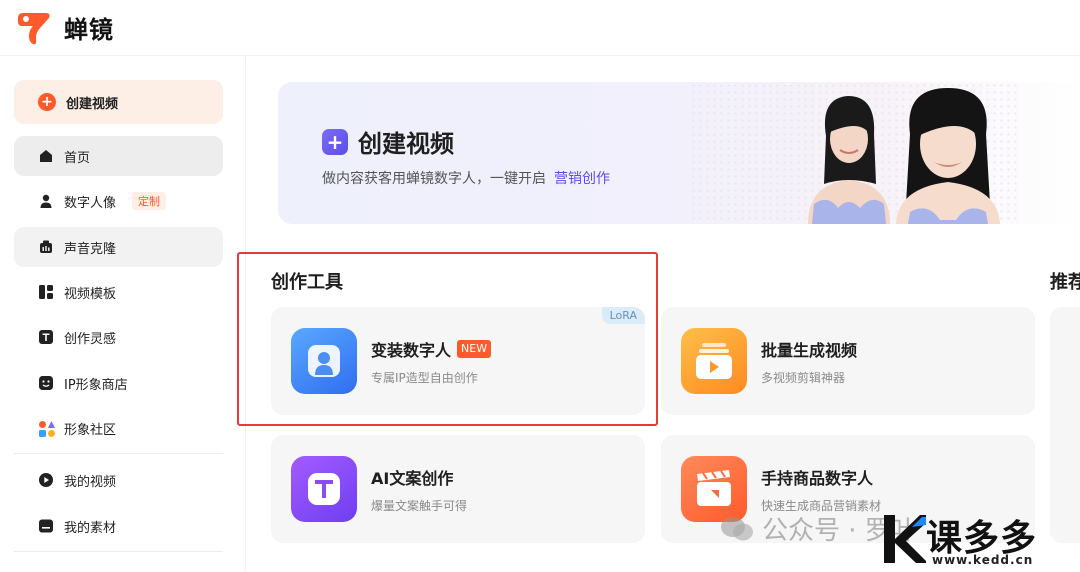  Describe the element at coordinates (118, 292) in the screenshot. I see `sidebar-item-video-template: 视频模板` at that location.